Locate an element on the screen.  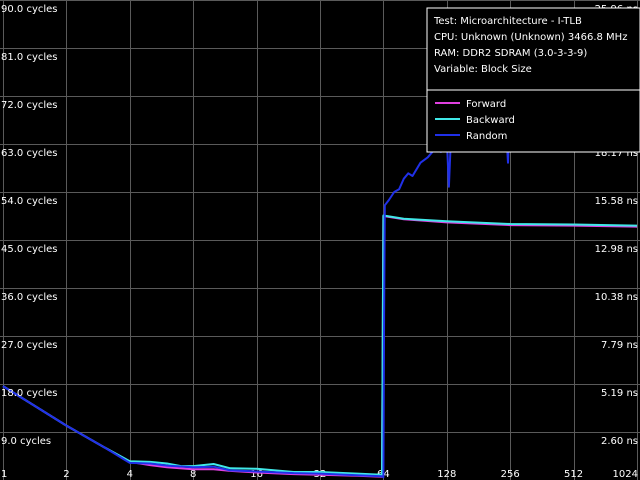
info-line: Test: Microarchitecture - I-TLB is located at coordinates (507, 21).